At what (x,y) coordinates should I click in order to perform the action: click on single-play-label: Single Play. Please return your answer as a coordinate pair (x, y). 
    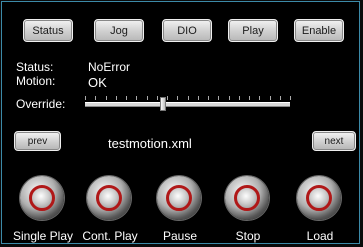
    Looking at the image, I should click on (43, 236).